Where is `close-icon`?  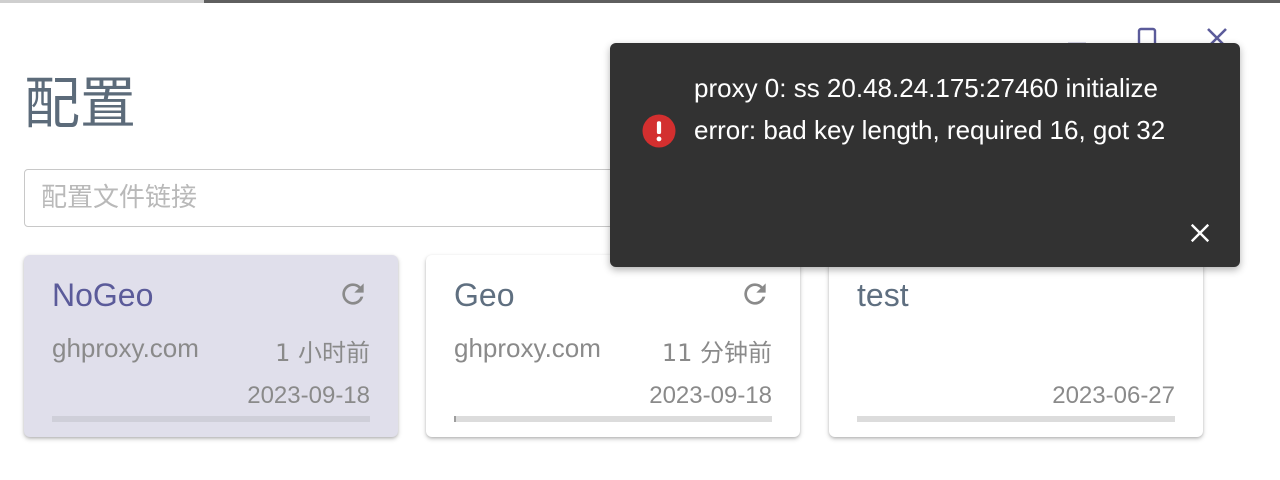 close-icon is located at coordinates (1200, 233).